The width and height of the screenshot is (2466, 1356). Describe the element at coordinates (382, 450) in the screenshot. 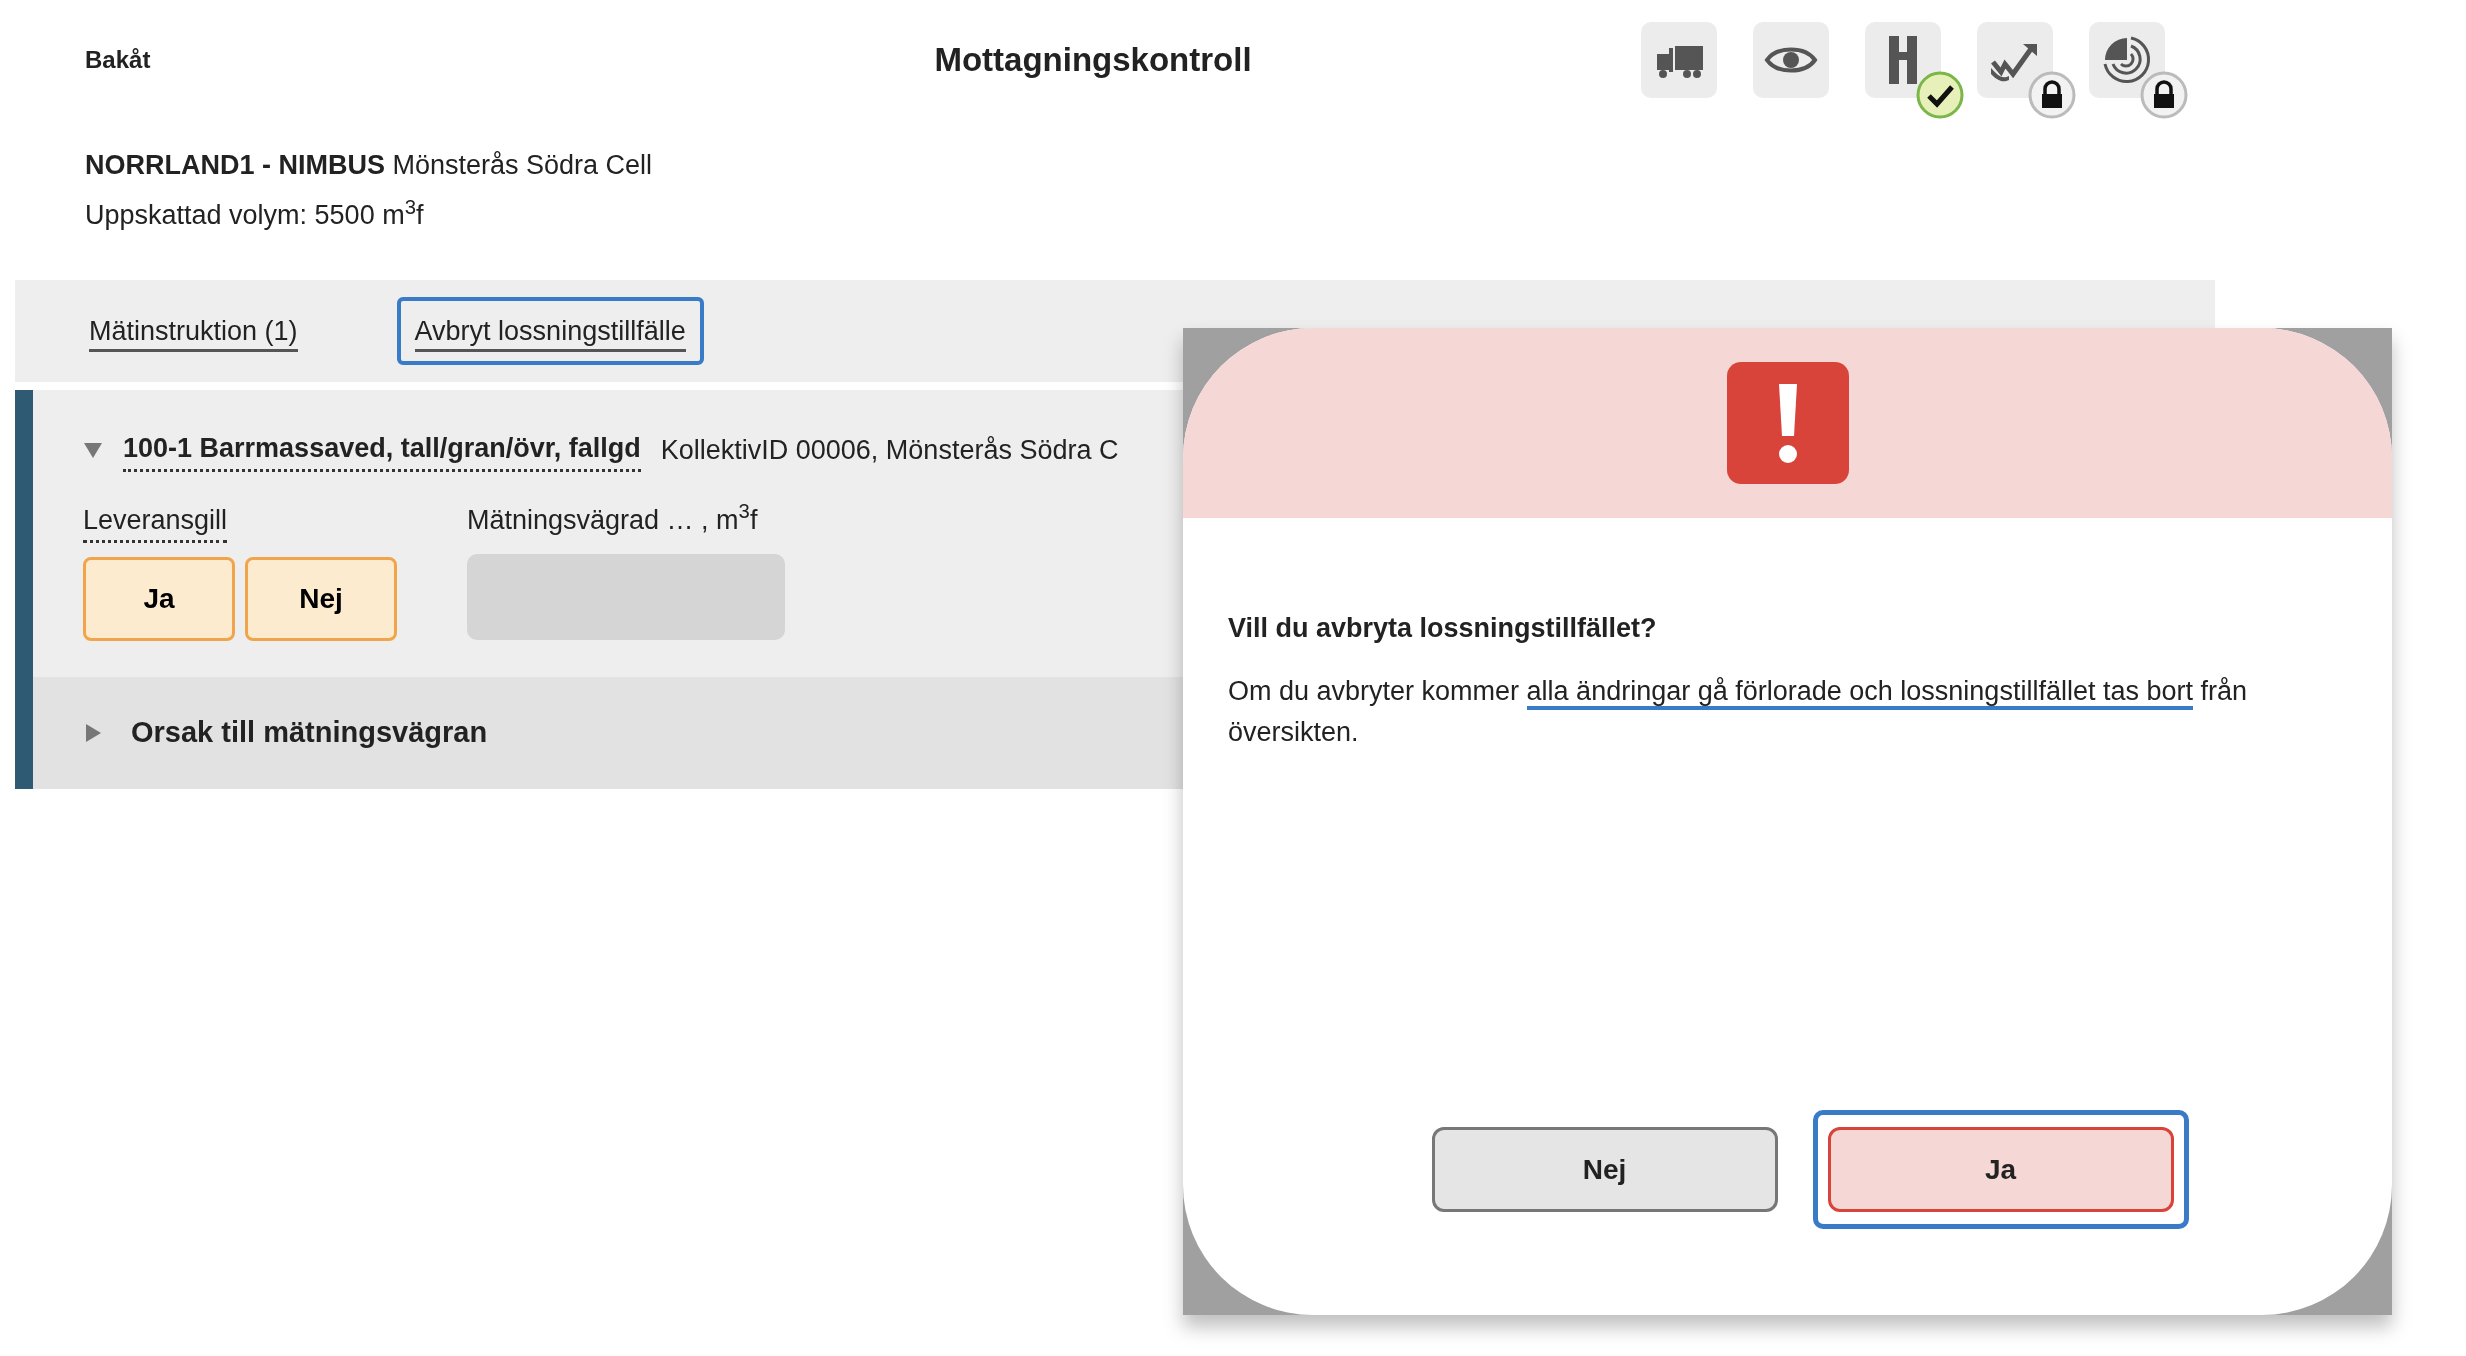

I see `product-link: 100-1 Barrmassaved, tall/gran/övr, fallgd` at that location.